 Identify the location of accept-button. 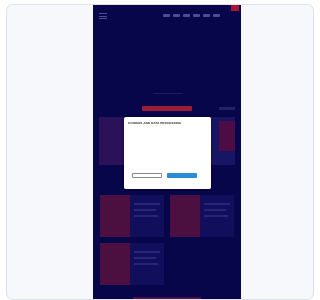
(182, 175).